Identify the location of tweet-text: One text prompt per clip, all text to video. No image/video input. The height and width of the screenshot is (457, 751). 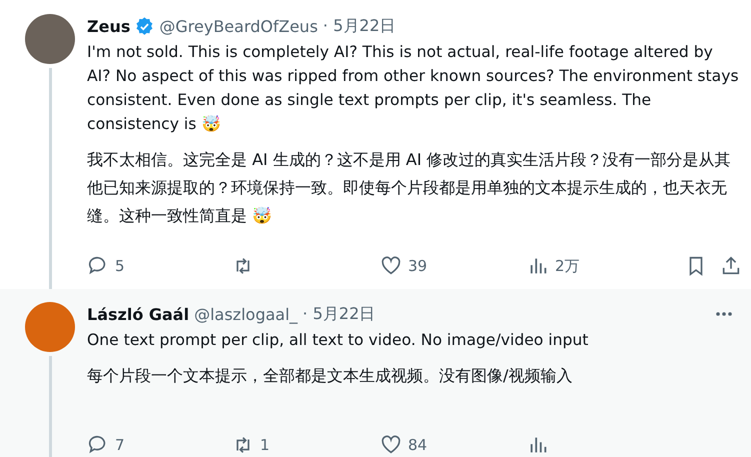
(338, 340).